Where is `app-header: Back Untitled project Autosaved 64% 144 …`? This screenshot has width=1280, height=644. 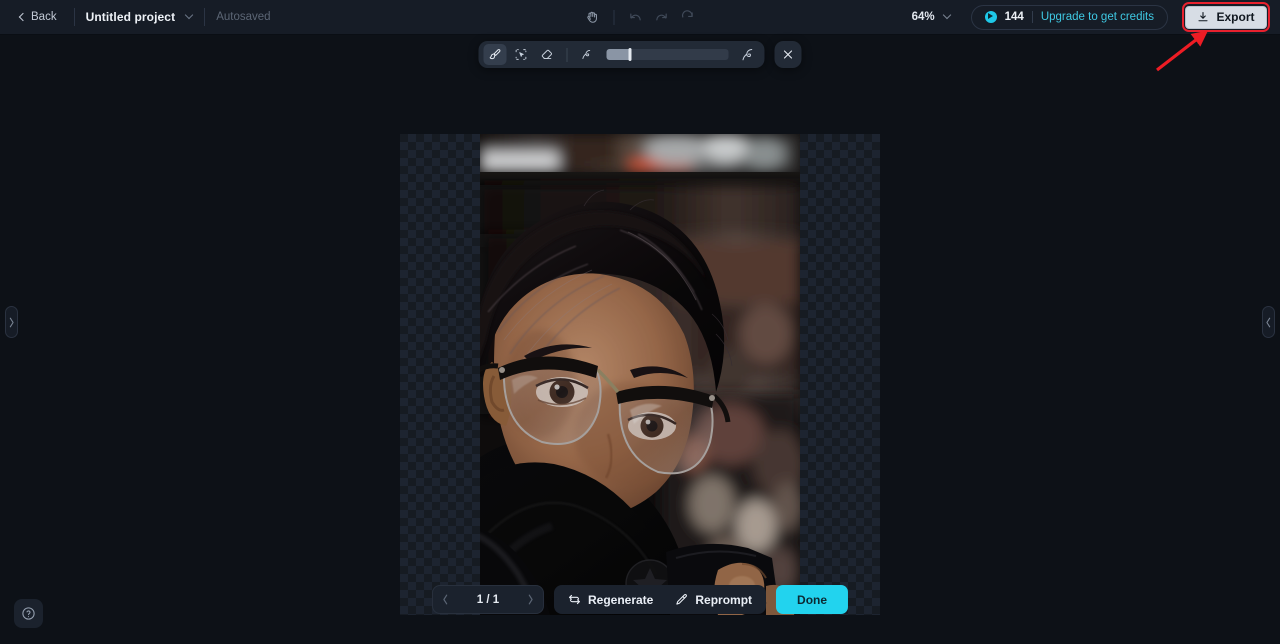 app-header: Back Untitled project Autosaved 64% 144 … is located at coordinates (640, 17).